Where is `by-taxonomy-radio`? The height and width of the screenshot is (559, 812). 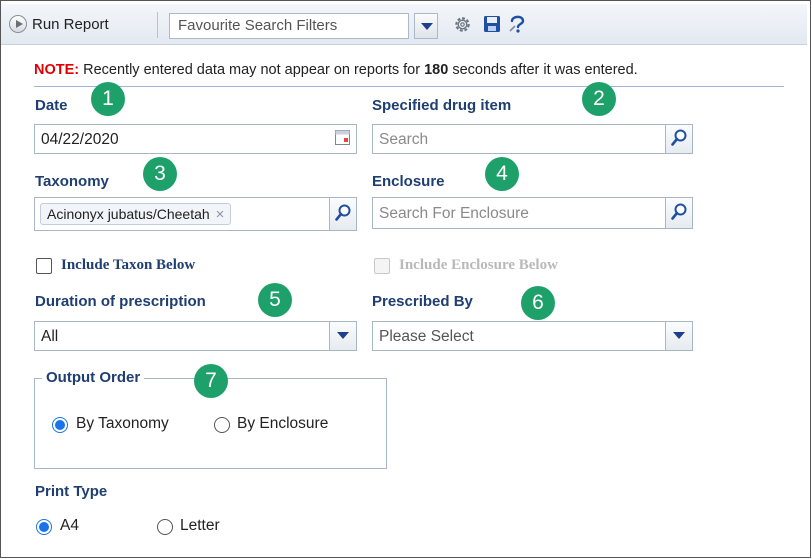 by-taxonomy-radio is located at coordinates (60, 425).